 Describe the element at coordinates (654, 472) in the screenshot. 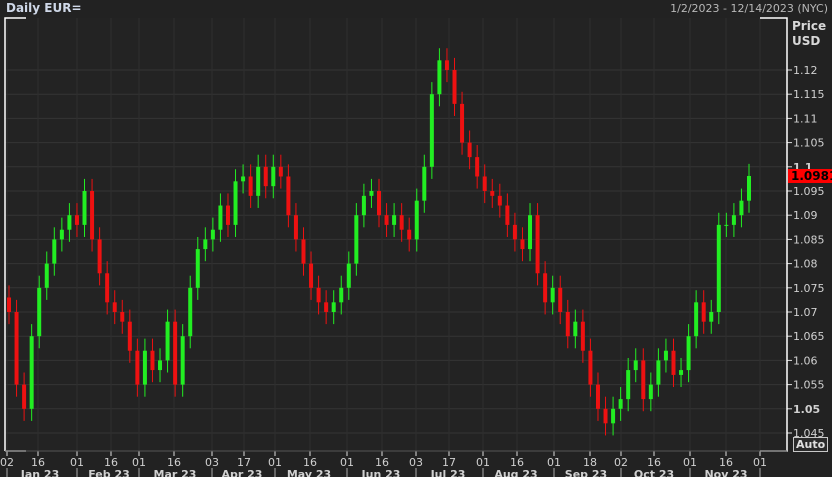

I see `month-label: Oct 23` at that location.